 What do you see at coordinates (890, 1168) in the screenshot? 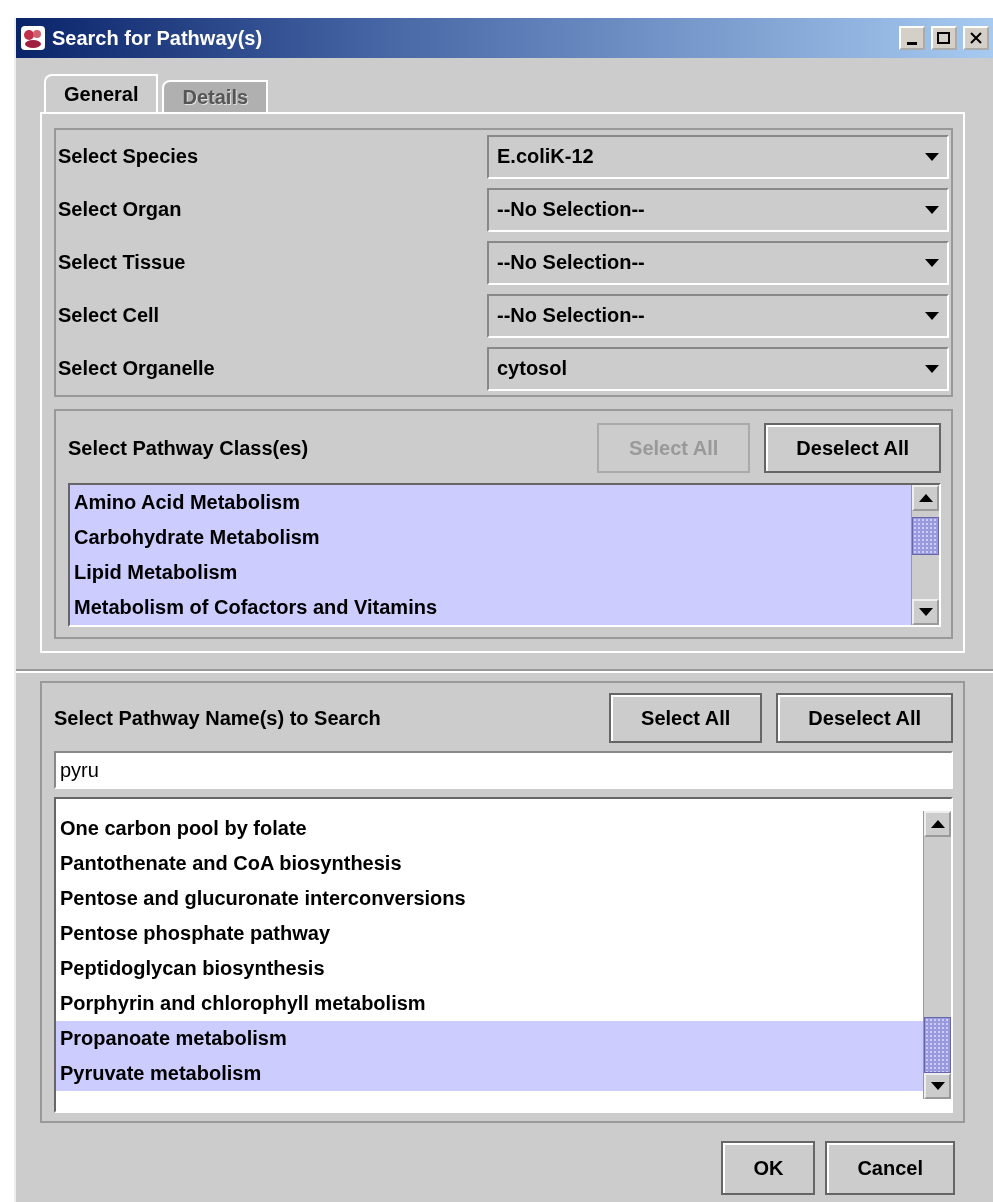
I see `dialog-button: Cancel` at bounding box center [890, 1168].